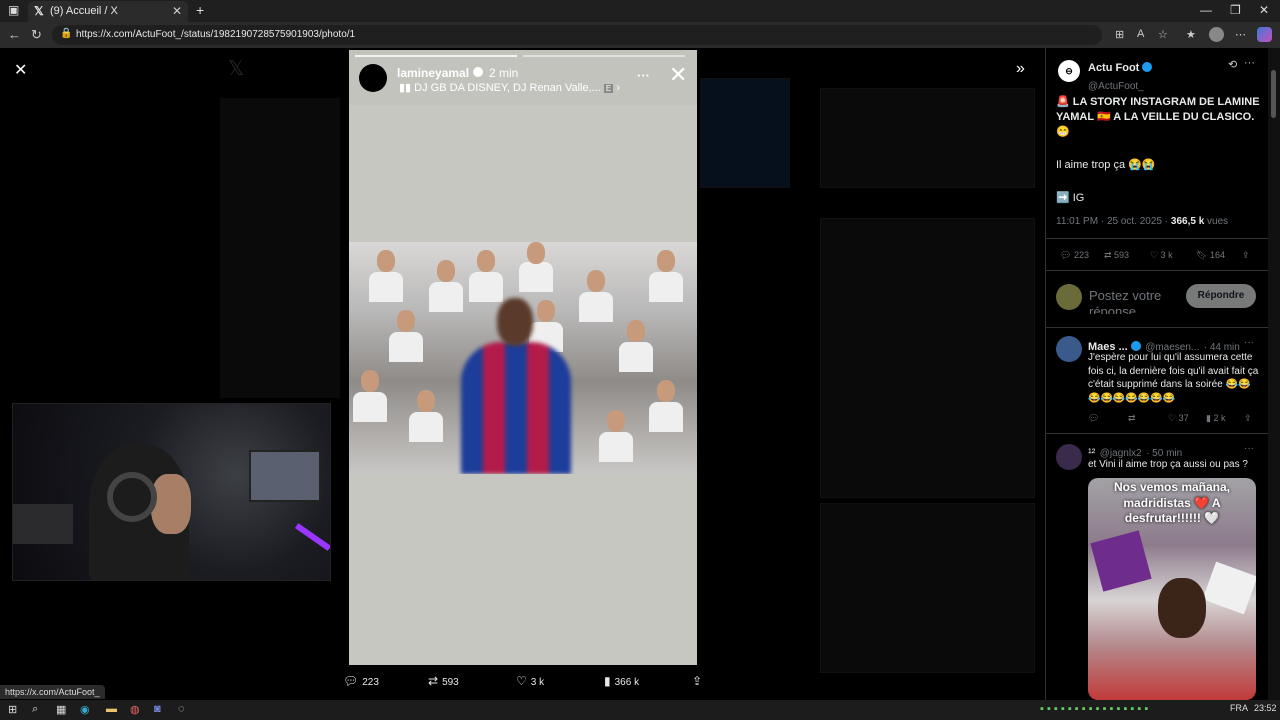  Describe the element at coordinates (1264, 34) in the screenshot. I see `copilot-icon` at that location.